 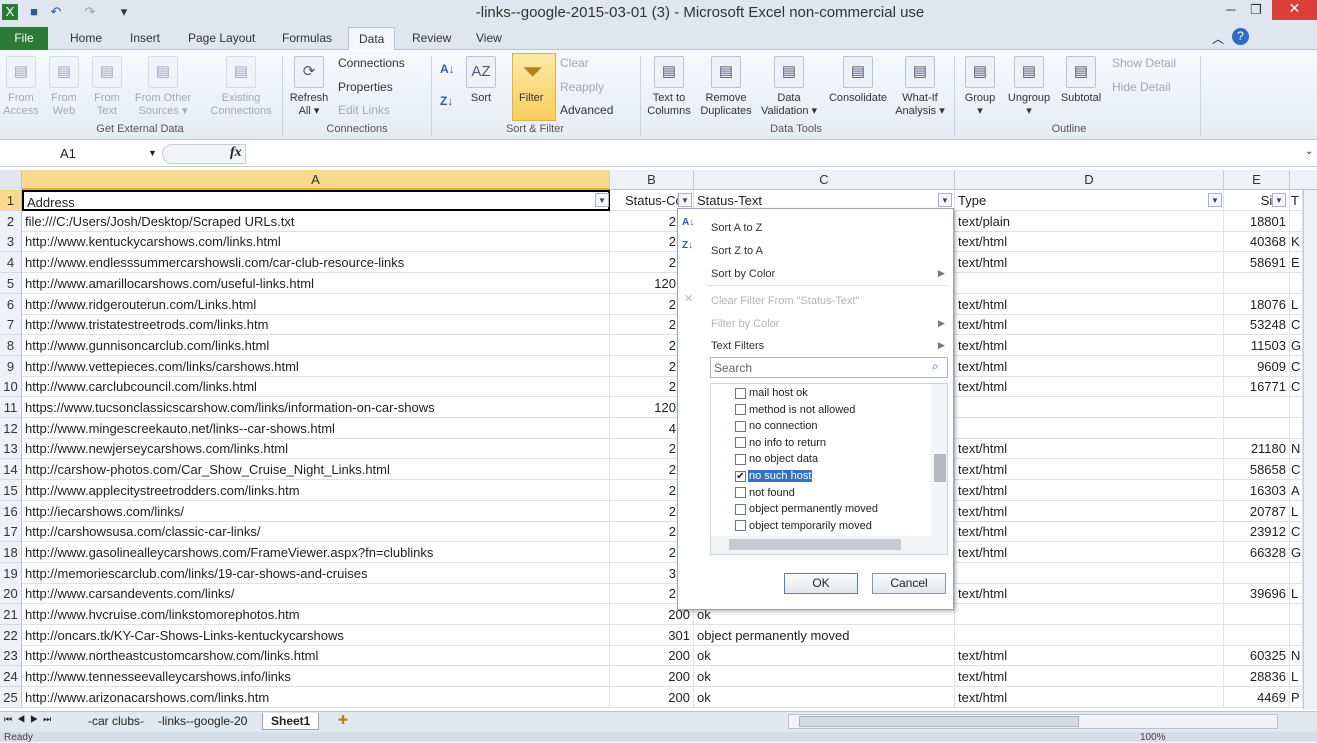 What do you see at coordinates (11, 304) in the screenshot?
I see `row-header: 6` at bounding box center [11, 304].